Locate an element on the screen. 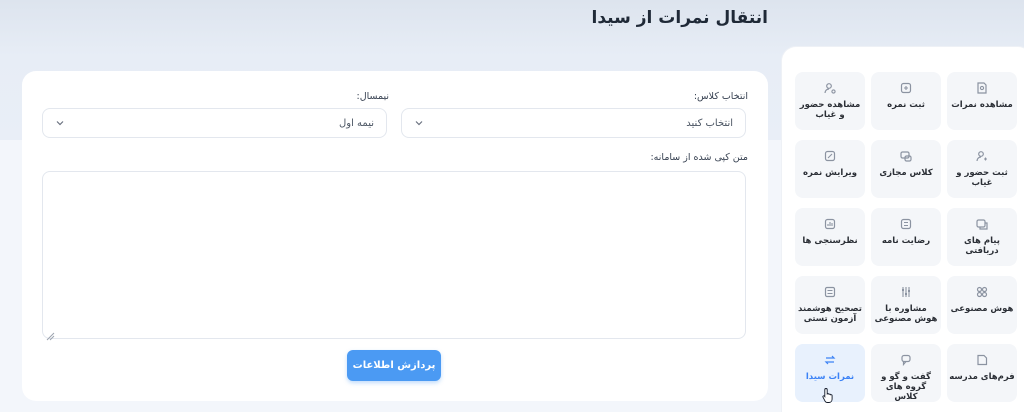  consent-form-icon is located at coordinates (906, 224).